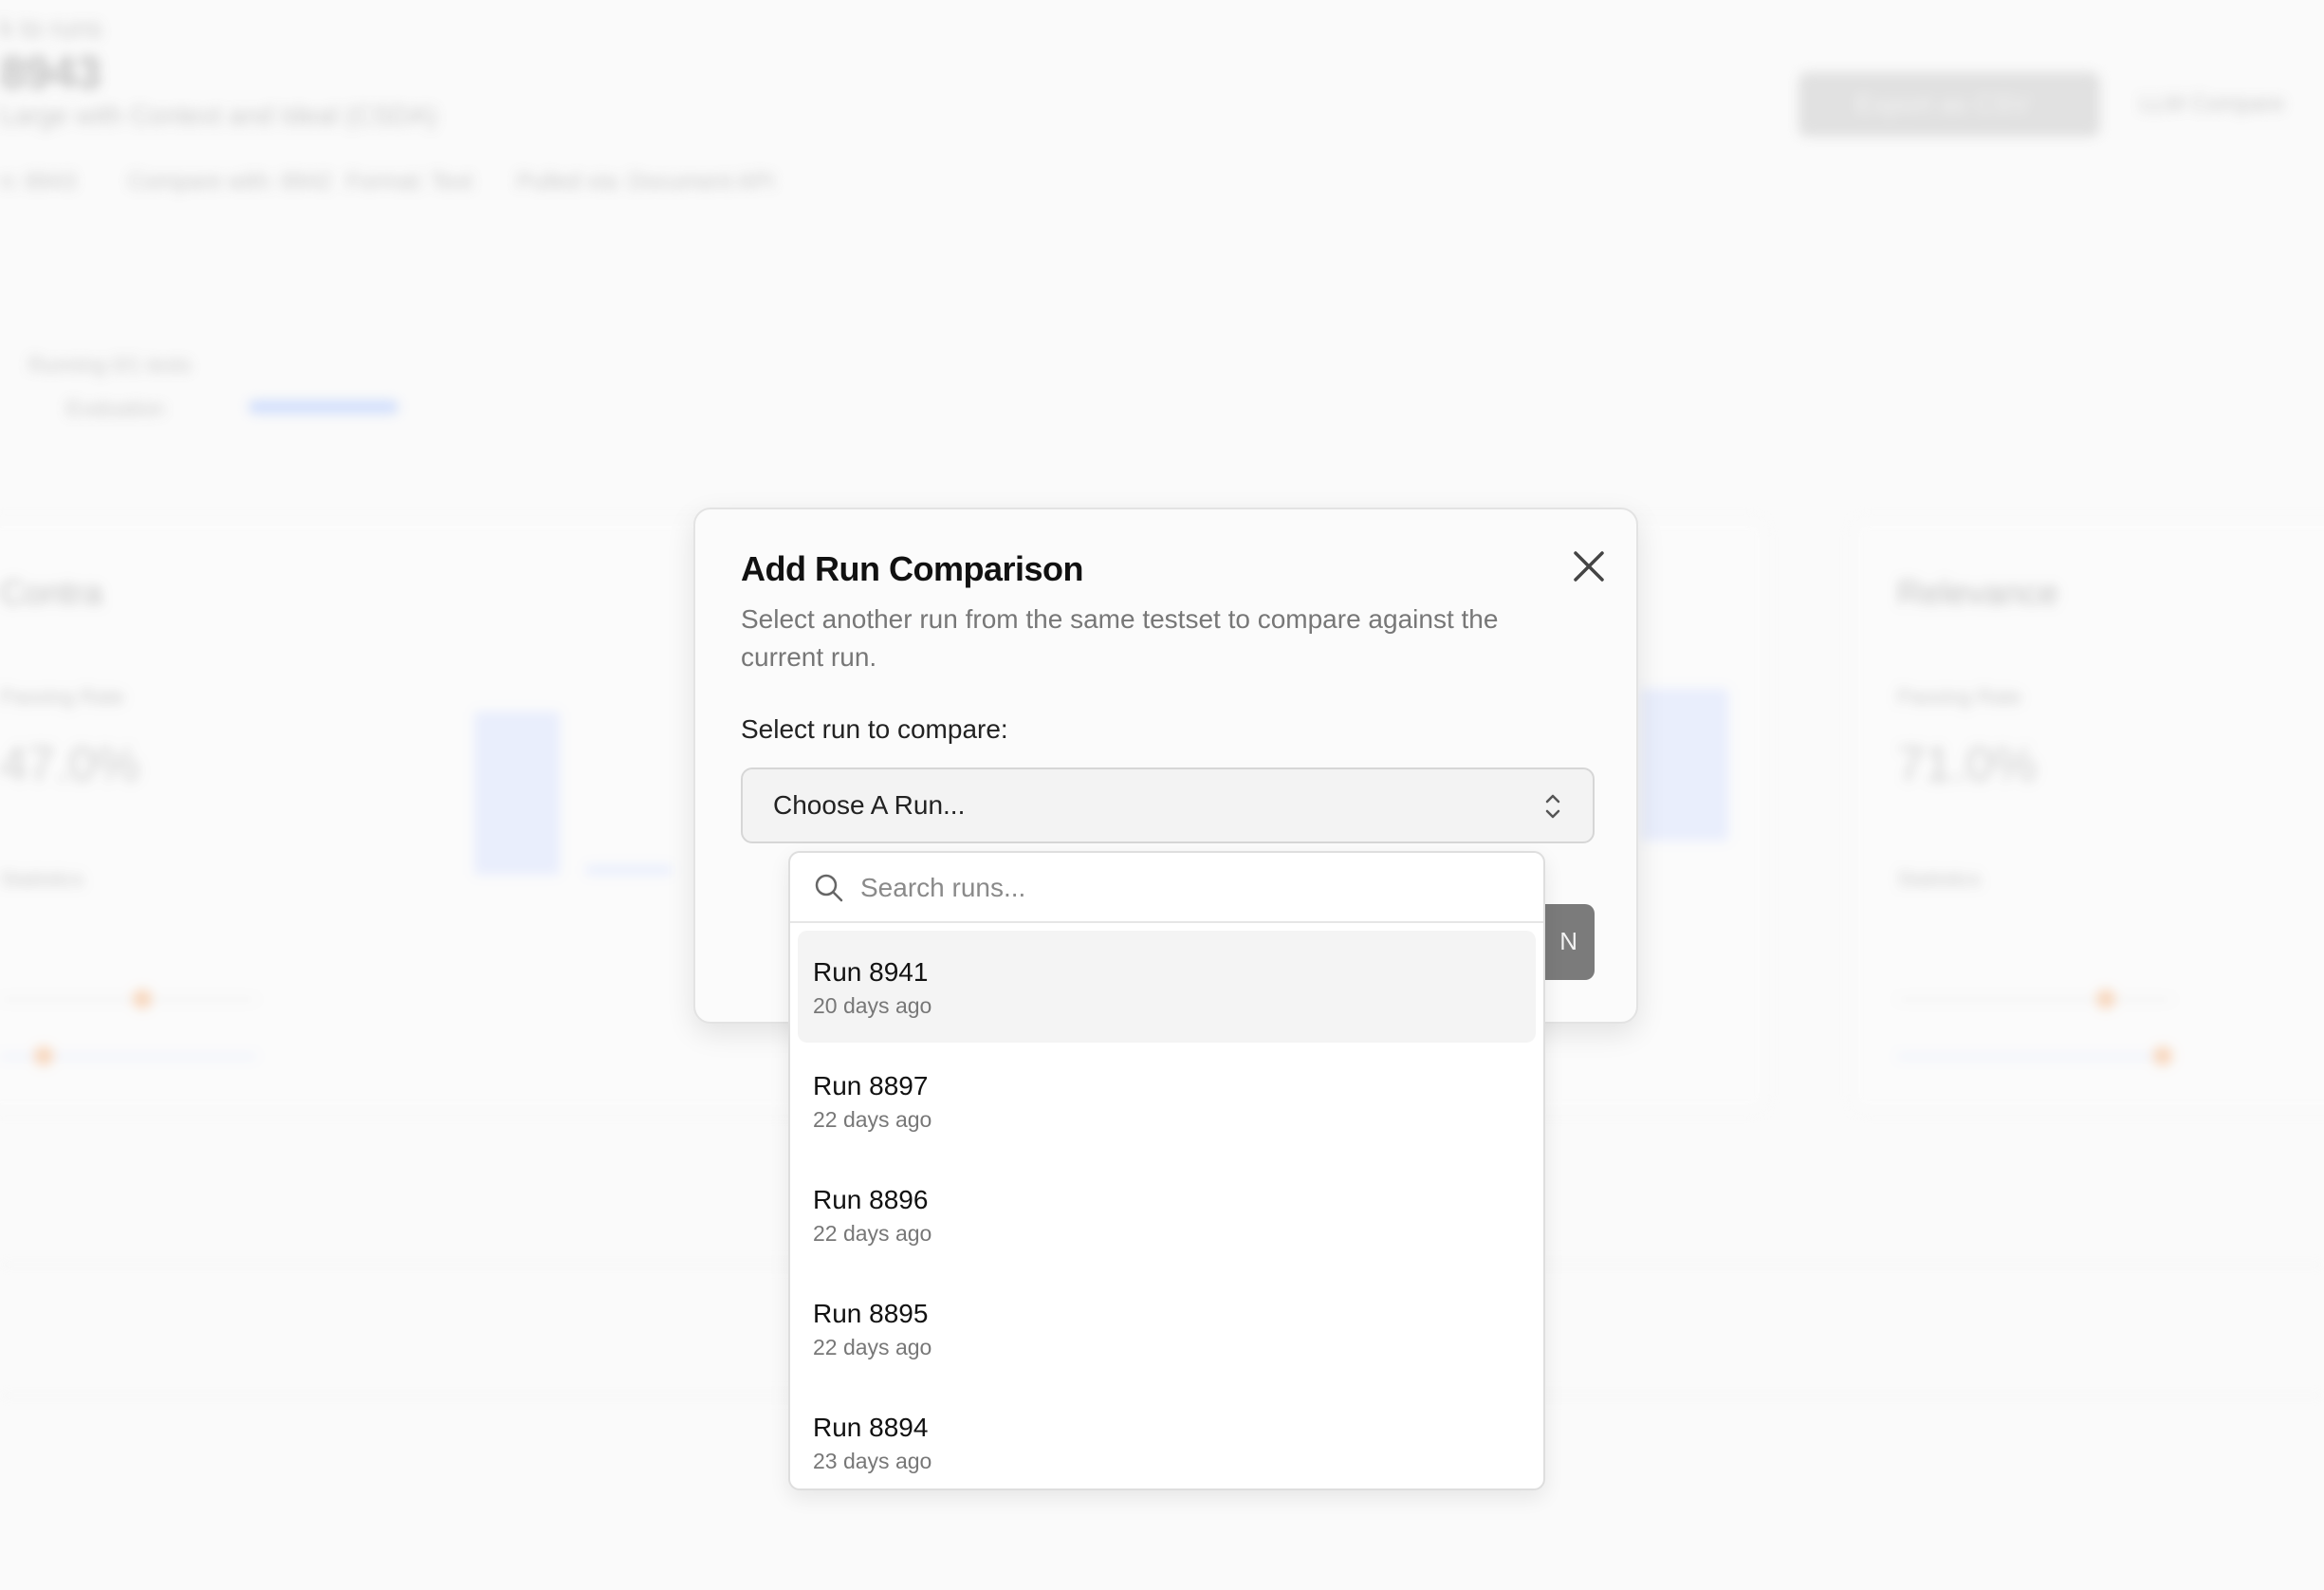 This screenshot has width=2324, height=1590. What do you see at coordinates (1167, 1328) in the screenshot?
I see `run-option: Run 8895 22 days ago` at bounding box center [1167, 1328].